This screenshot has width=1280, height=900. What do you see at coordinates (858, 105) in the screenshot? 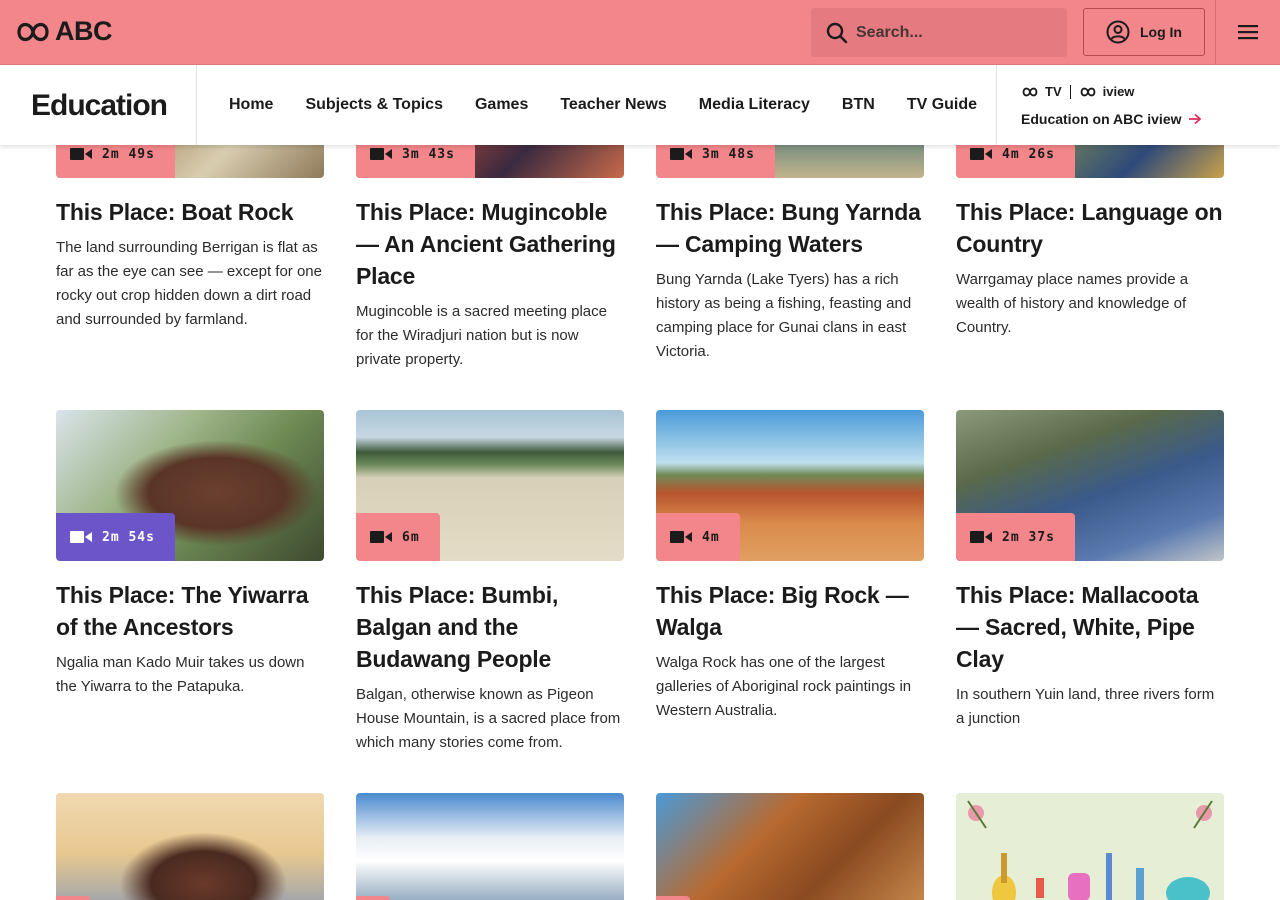
I see `nav-btn: BTN` at bounding box center [858, 105].